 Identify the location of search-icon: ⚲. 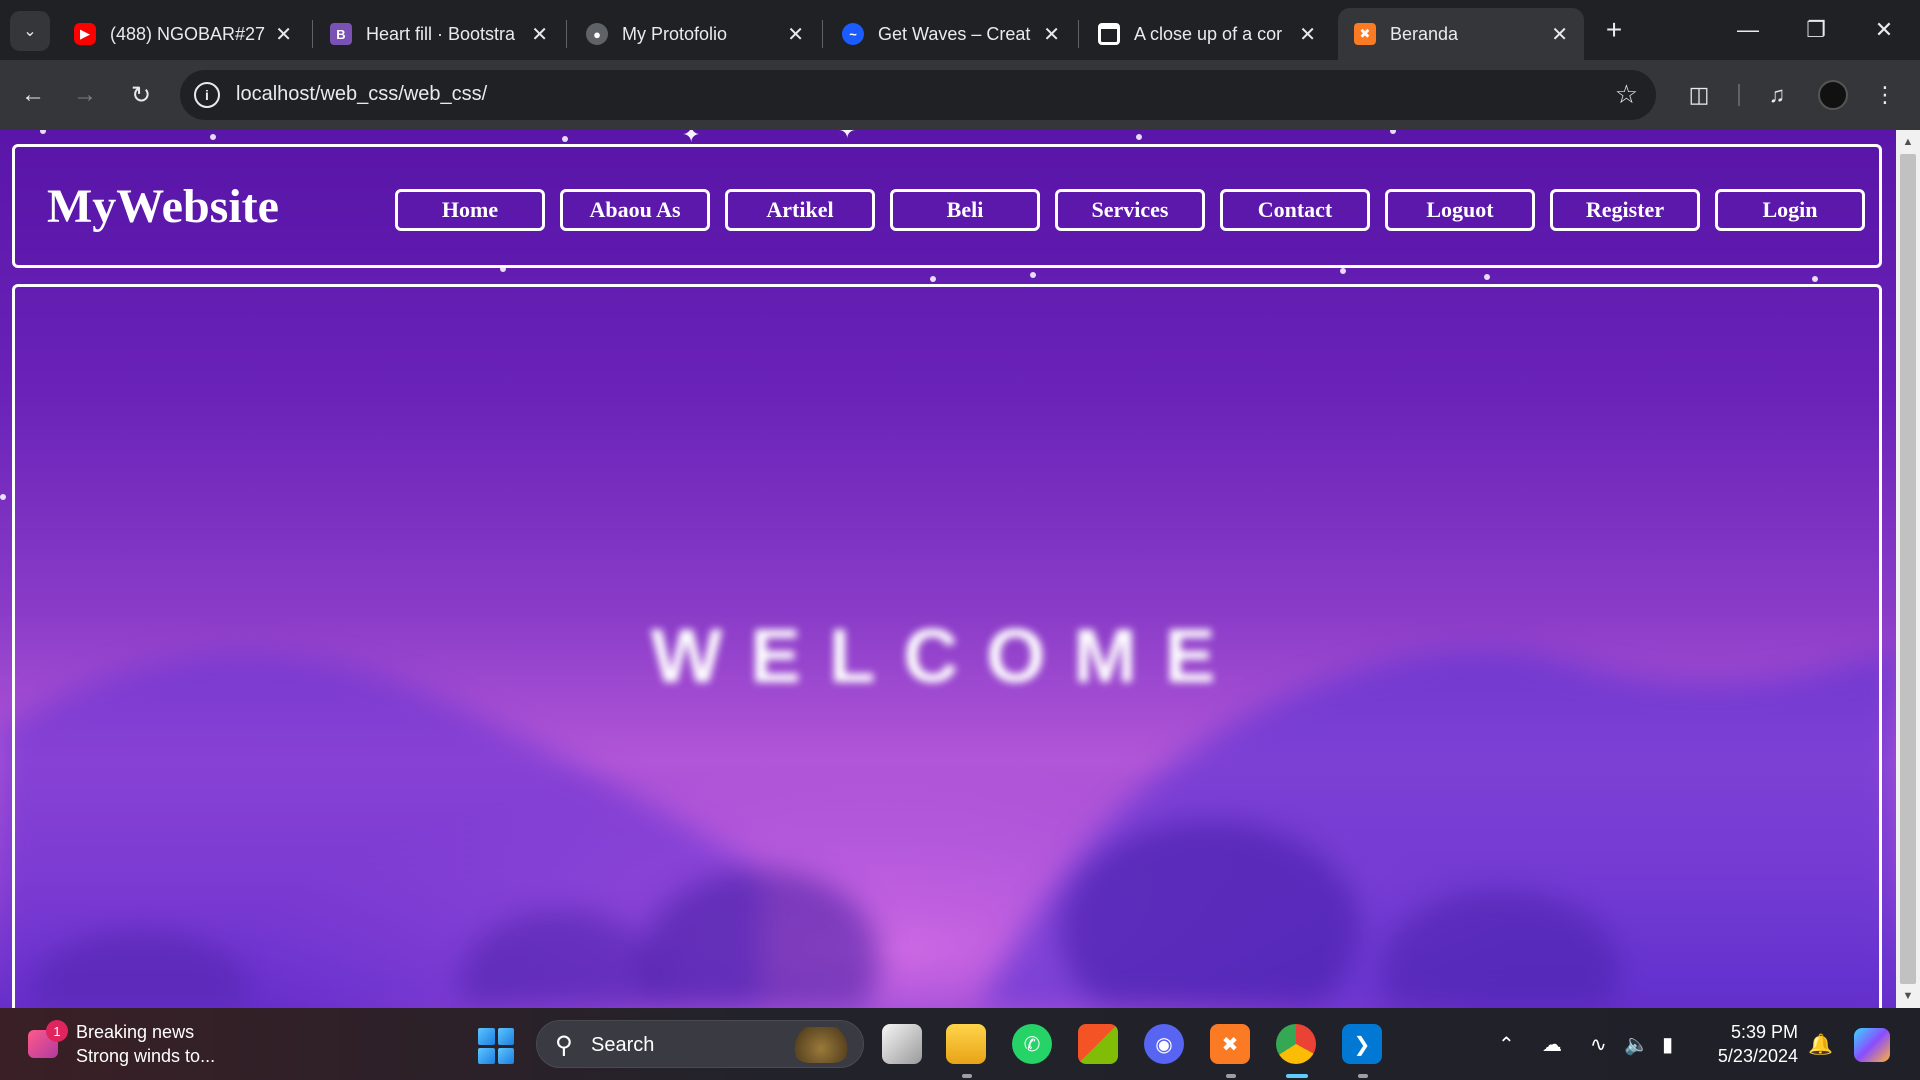
(564, 1045).